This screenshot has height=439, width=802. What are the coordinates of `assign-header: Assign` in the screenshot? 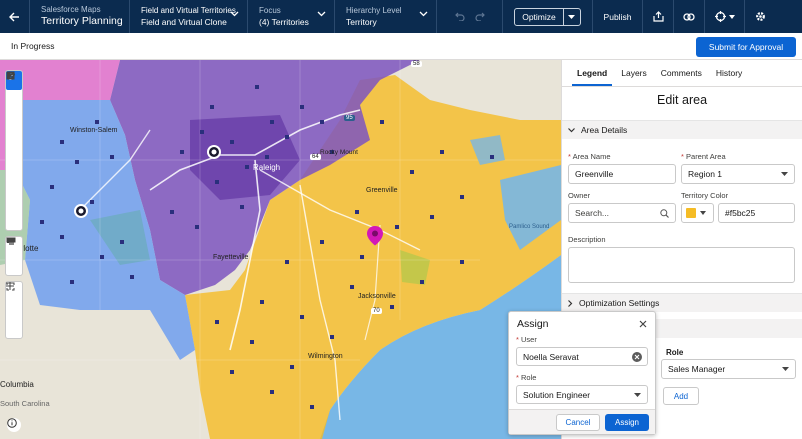 It's located at (582, 323).